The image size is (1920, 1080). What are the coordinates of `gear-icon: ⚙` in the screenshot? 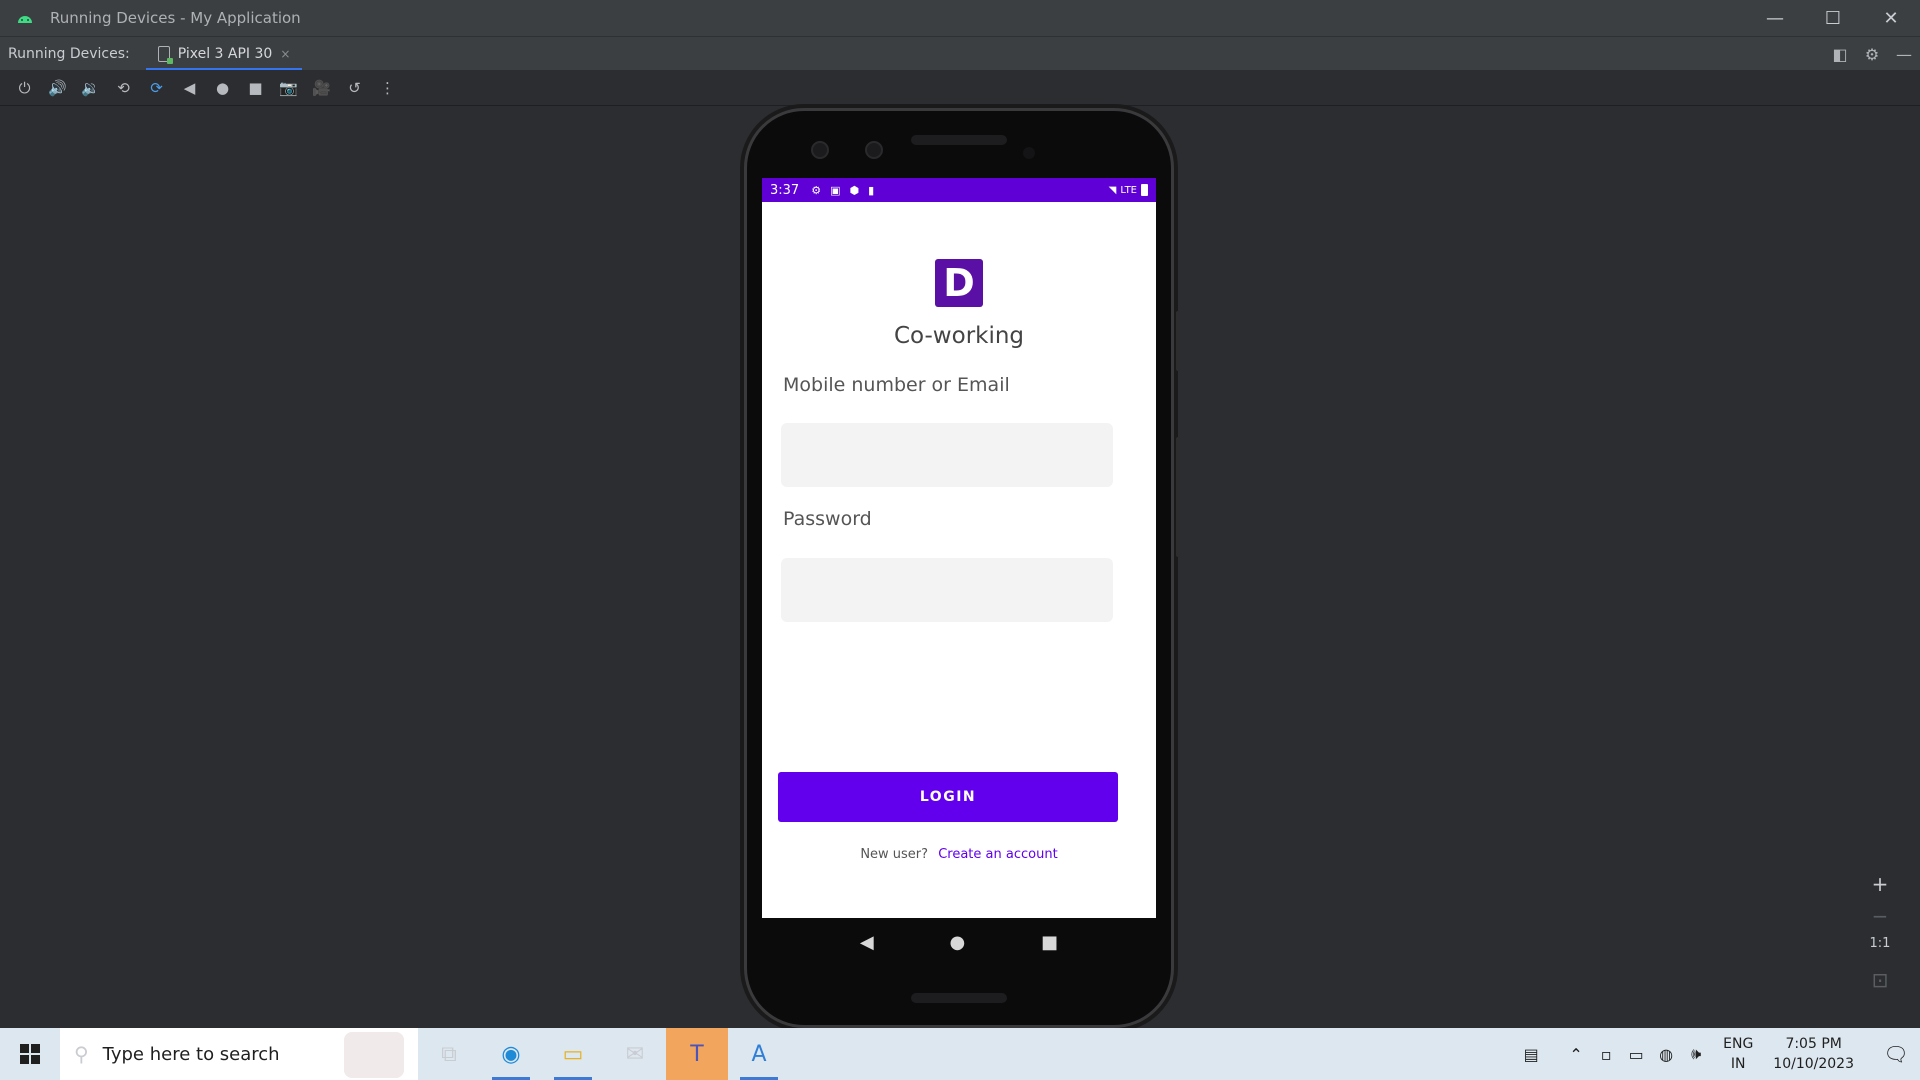 It's located at (1872, 54).